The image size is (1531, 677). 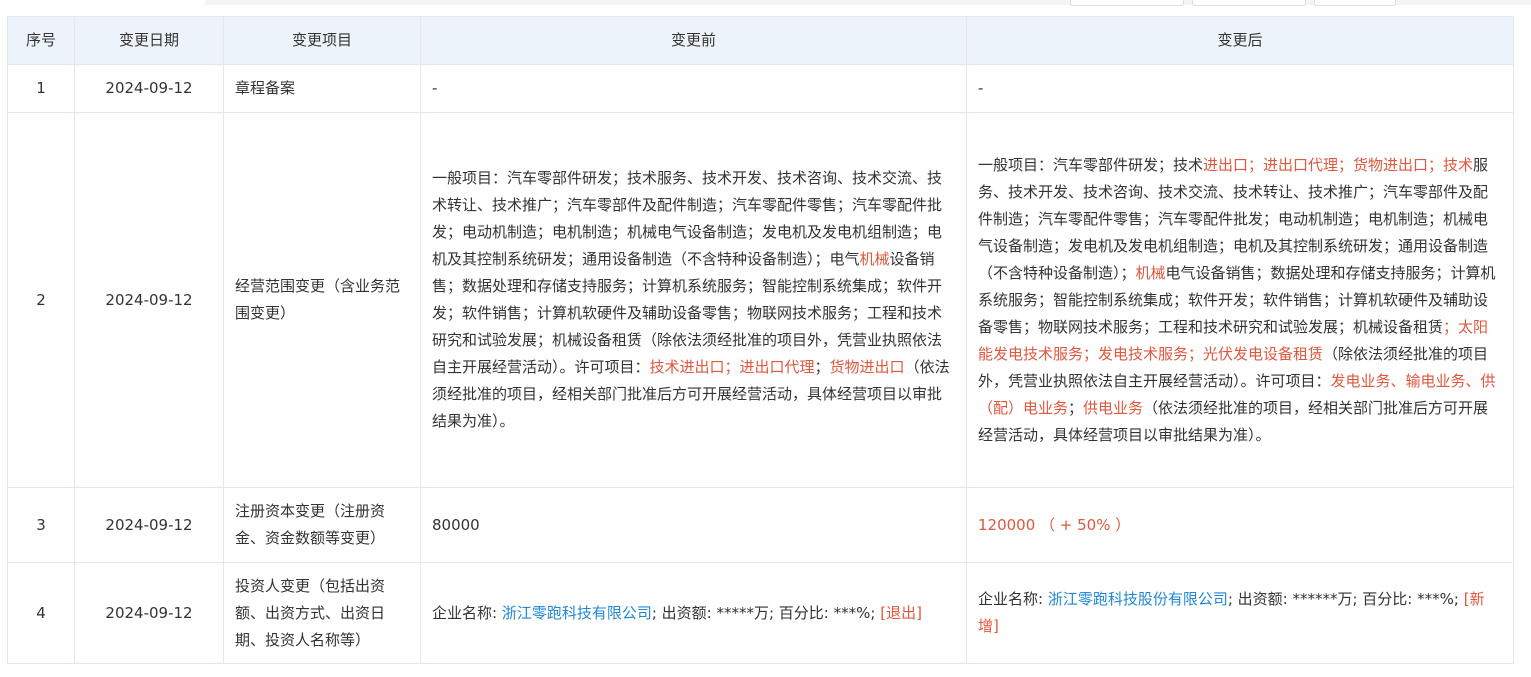 I want to click on highlight-segment: 进出口；进出口代理；货物进出口；技术, so click(x=1338, y=165).